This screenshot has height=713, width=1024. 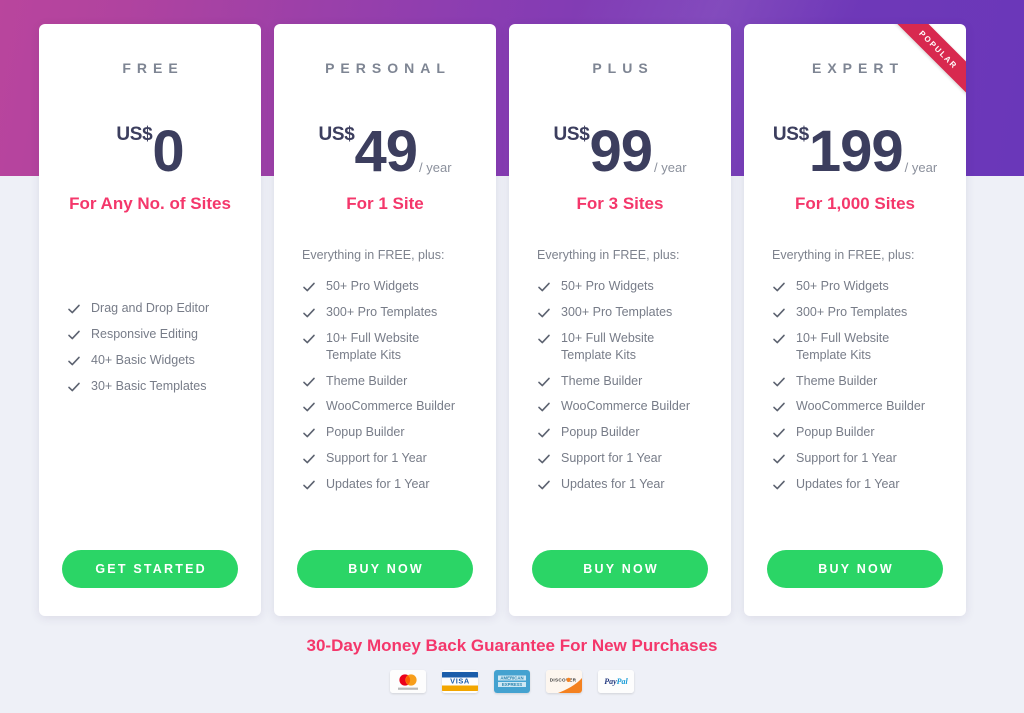 I want to click on price-row: US$ 199/ year, so click(x=855, y=142).